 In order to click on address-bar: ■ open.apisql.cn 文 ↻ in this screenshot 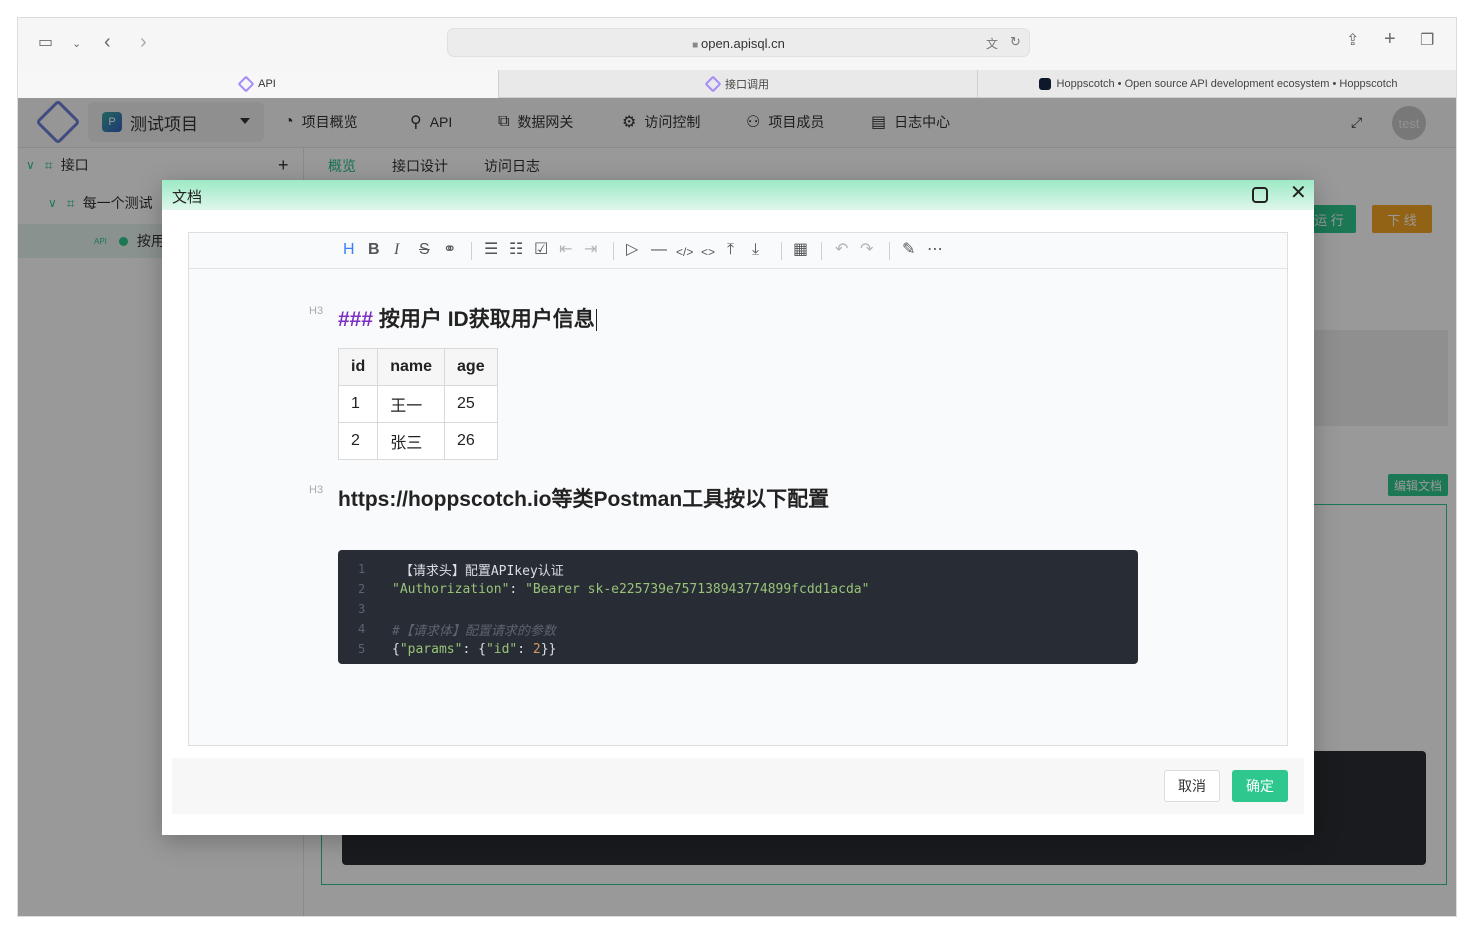, I will do `click(738, 42)`.